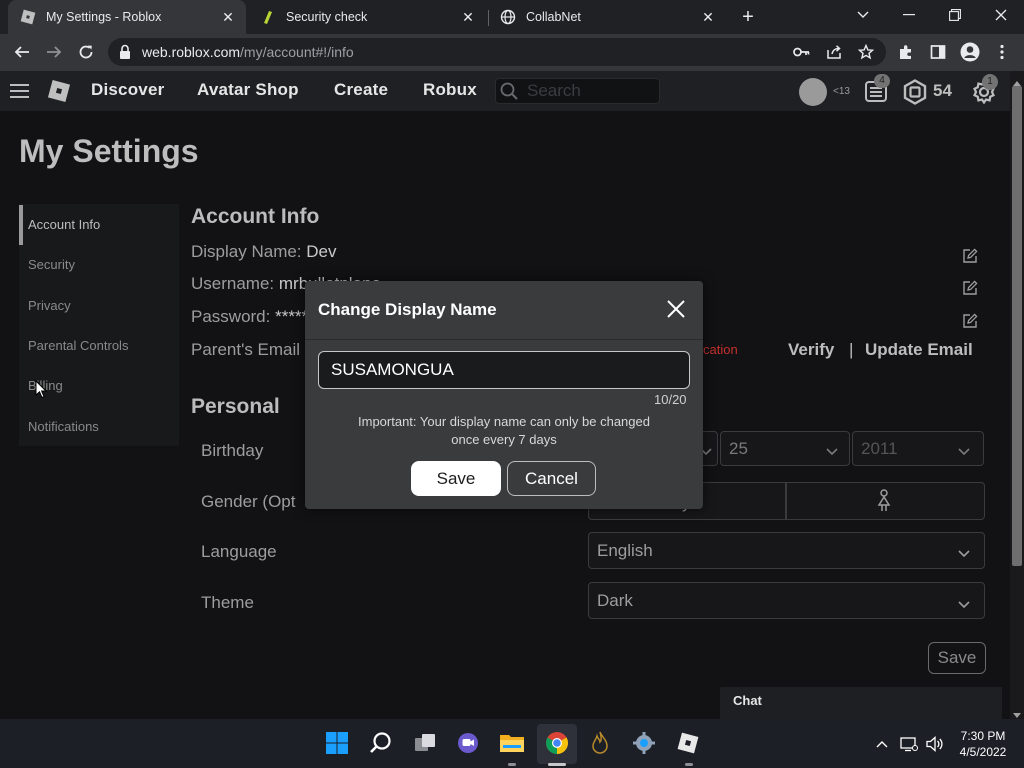 The width and height of the screenshot is (1024, 768). Describe the element at coordinates (468, 743) in the screenshot. I see `teams-chat-icon` at that location.